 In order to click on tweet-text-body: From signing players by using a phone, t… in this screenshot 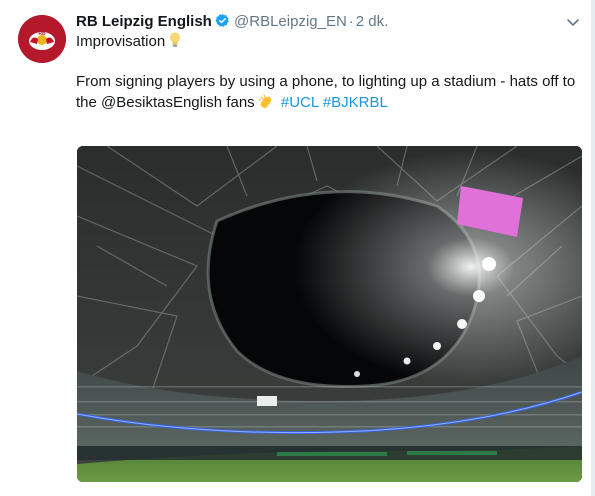, I will do `click(331, 92)`.